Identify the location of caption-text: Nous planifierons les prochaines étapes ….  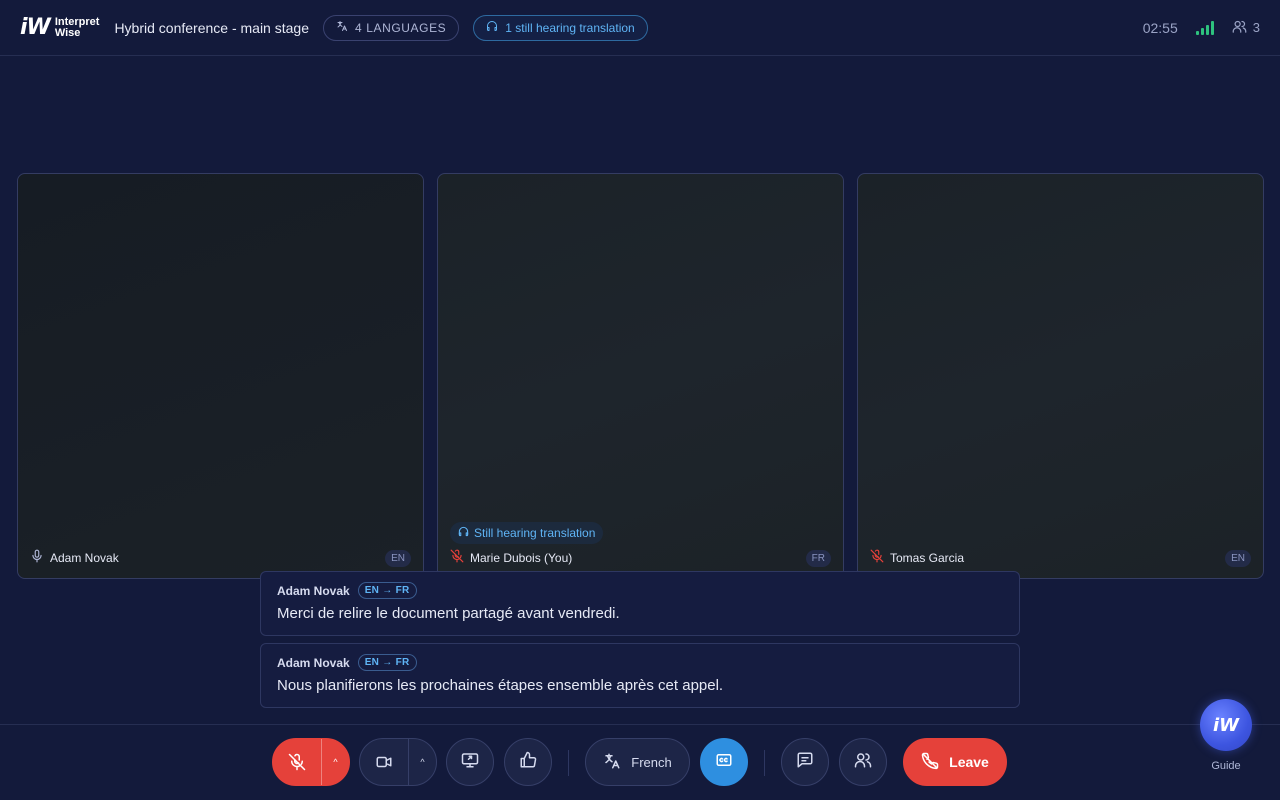
(500, 685).